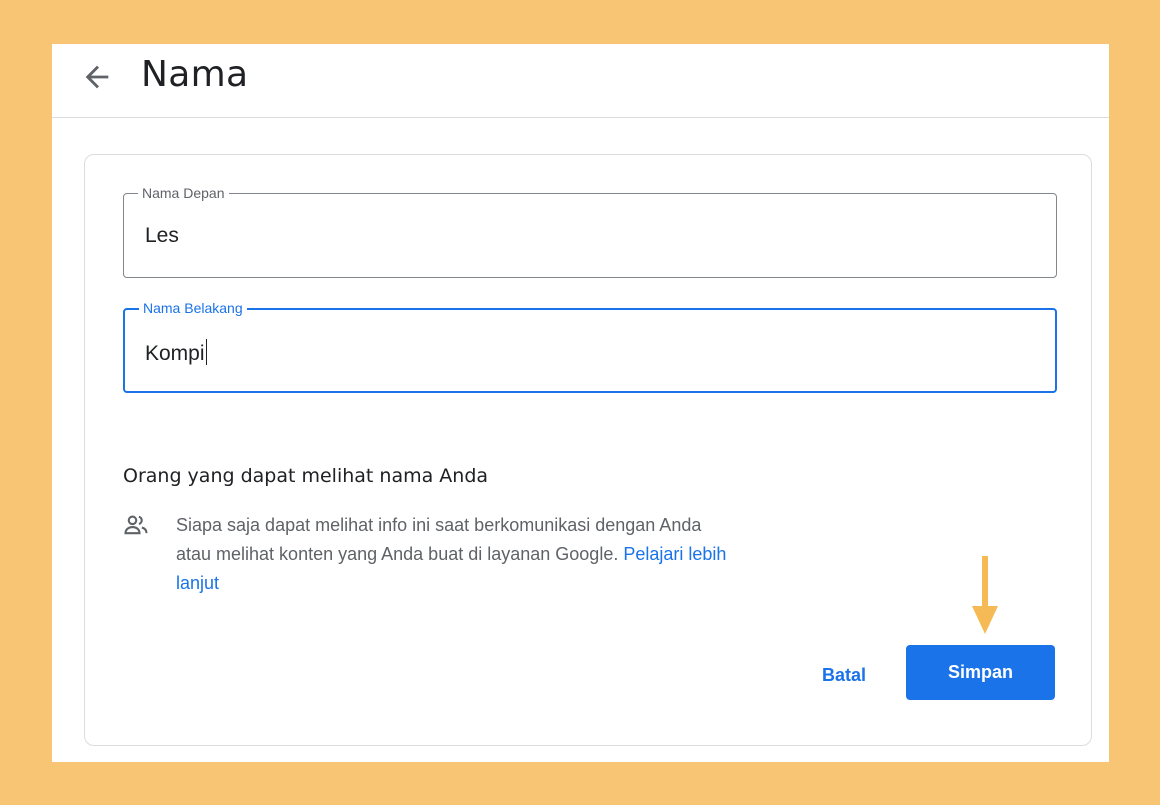 The width and height of the screenshot is (1160, 805). I want to click on last-name-value: Kompi, so click(175, 353).